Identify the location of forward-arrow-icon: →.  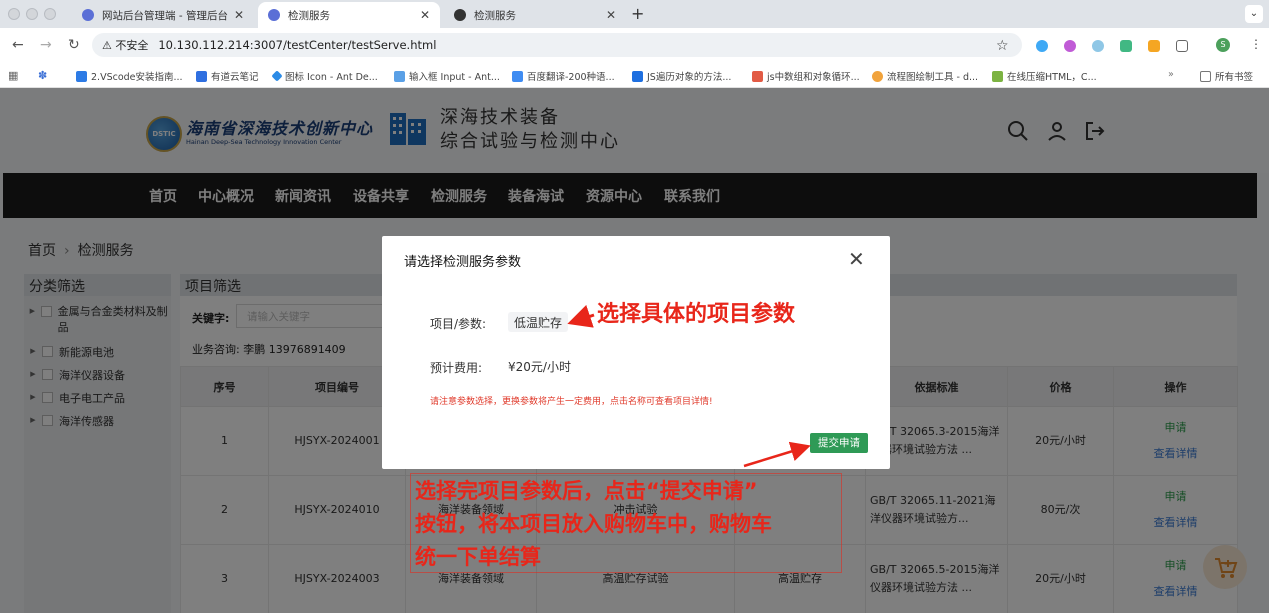
(46, 45).